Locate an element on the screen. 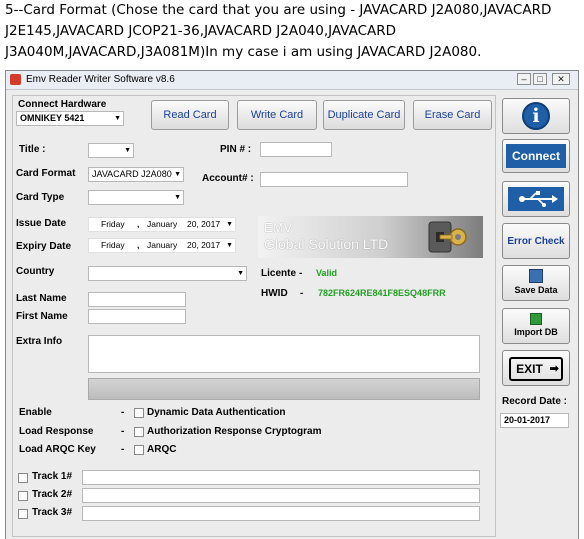 This screenshot has height=539, width=584. track1-checkbox is located at coordinates (23, 478).